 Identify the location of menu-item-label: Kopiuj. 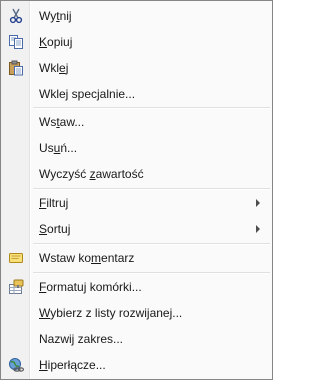
(56, 42).